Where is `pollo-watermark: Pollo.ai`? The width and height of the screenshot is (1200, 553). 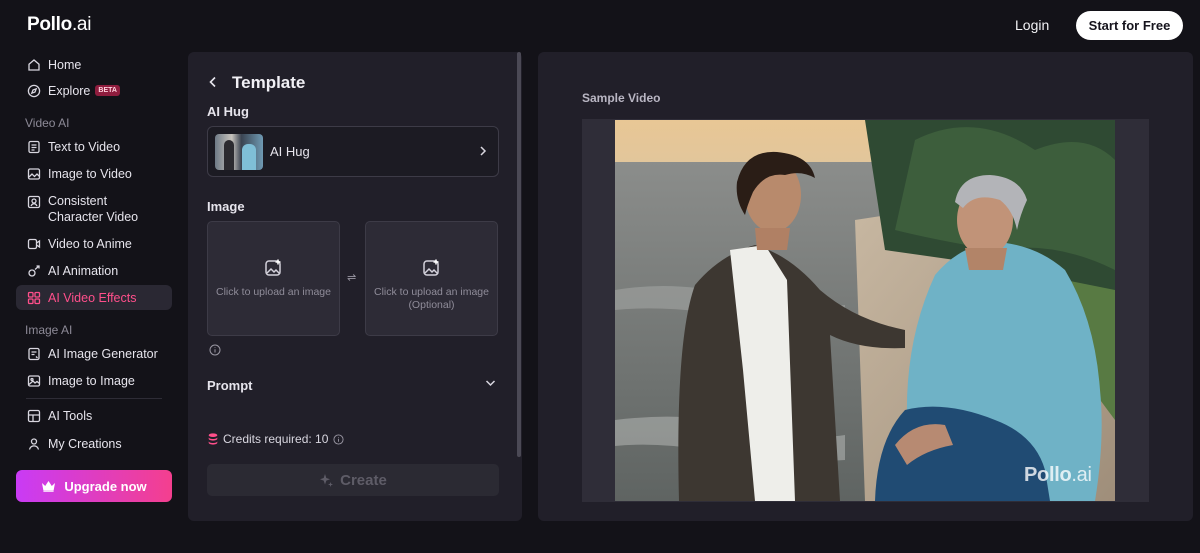
pollo-watermark: Pollo.ai is located at coordinates (1058, 475).